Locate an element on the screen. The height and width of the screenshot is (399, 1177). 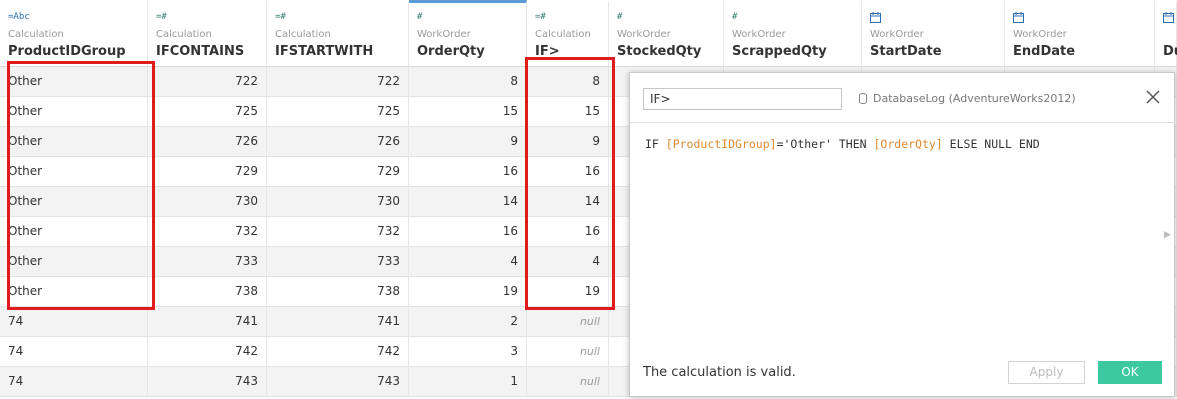
table-cell: 3 is located at coordinates (468, 351).